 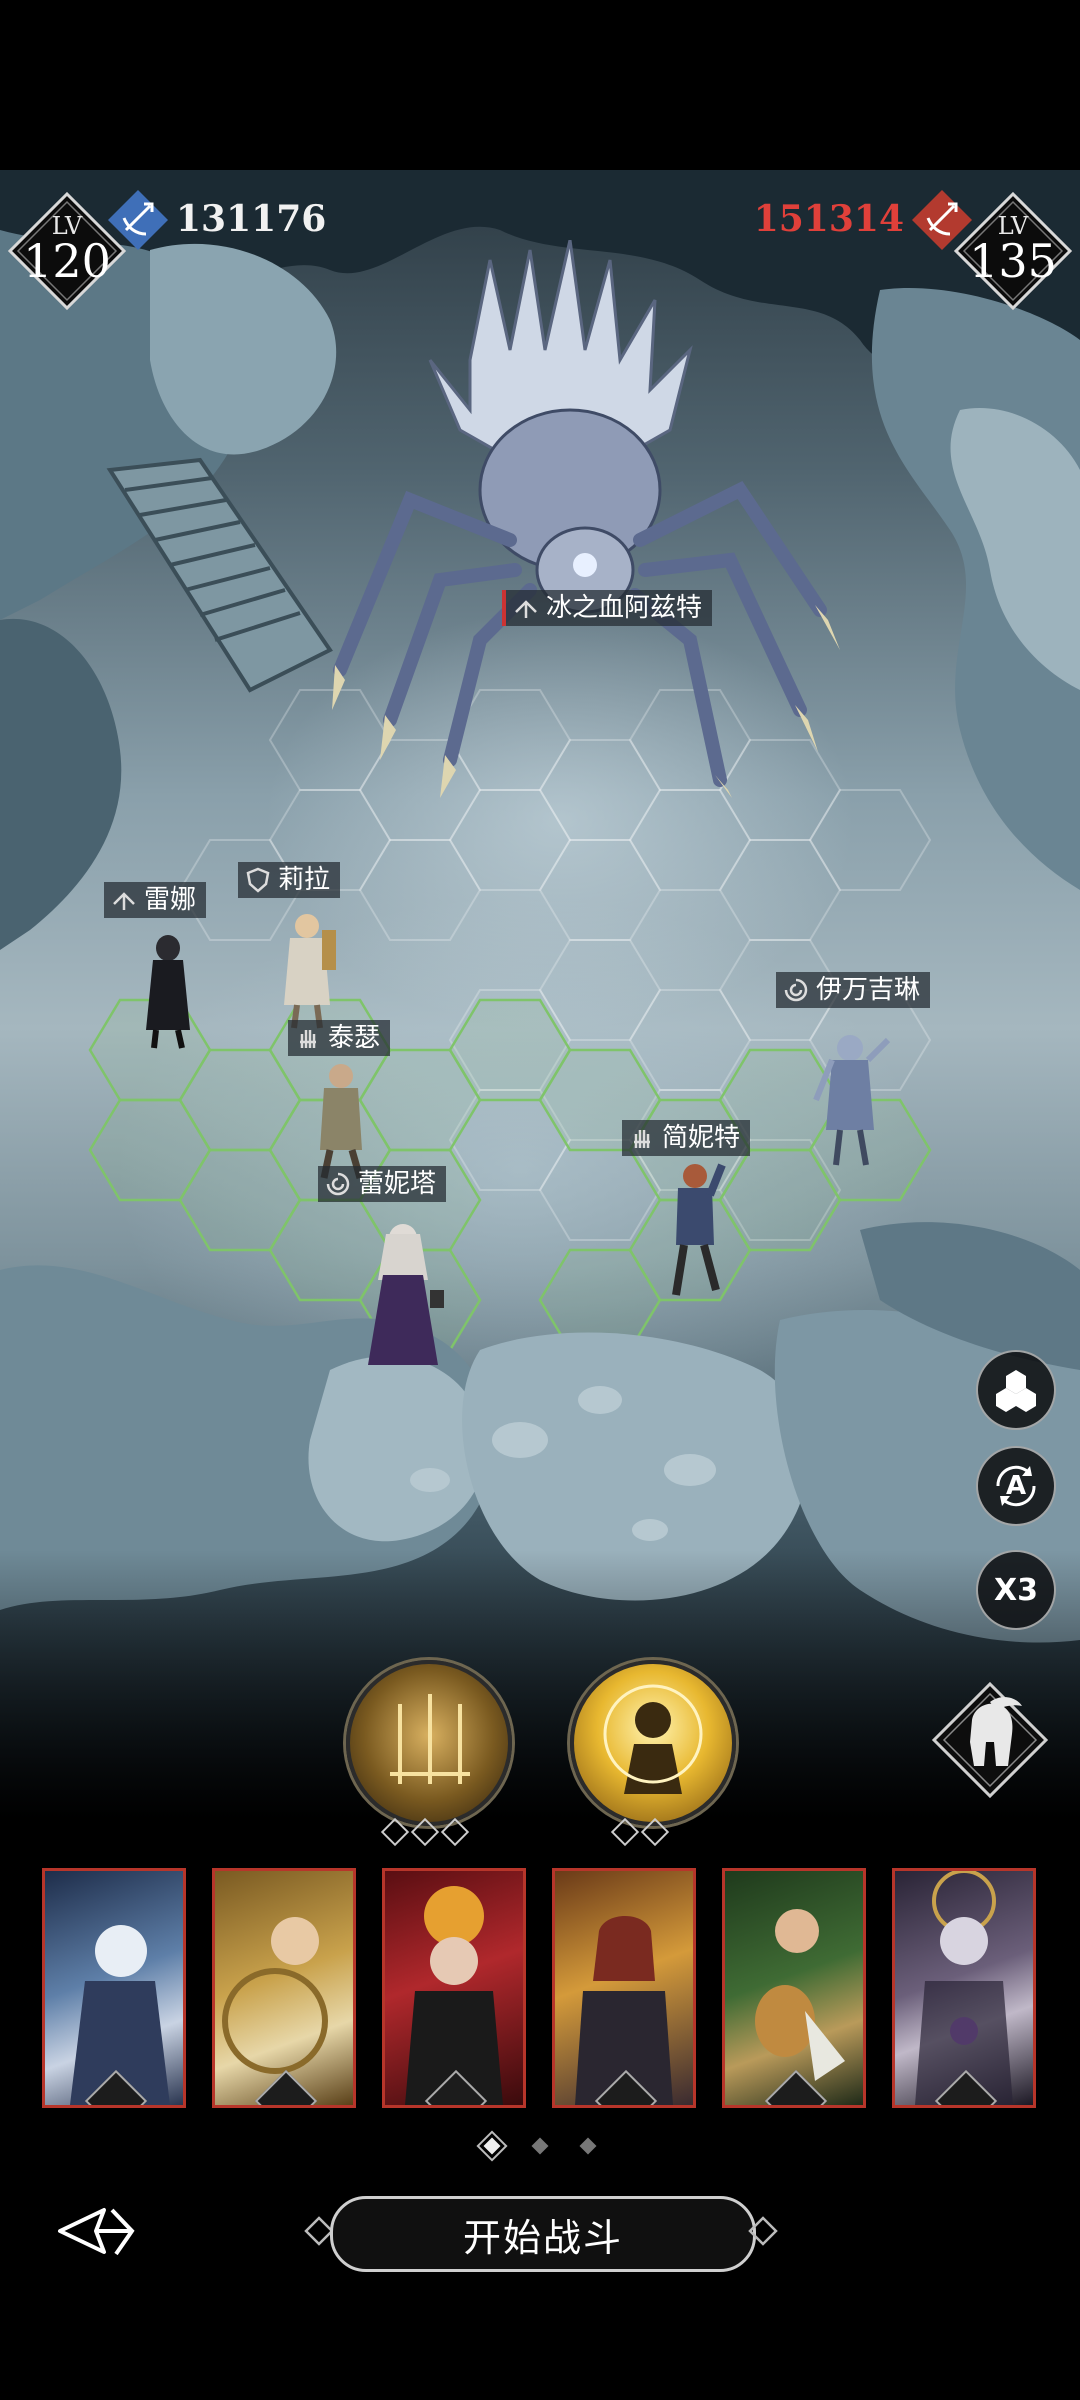 I want to click on back-arrow-icon, so click(x=96, y=2231).